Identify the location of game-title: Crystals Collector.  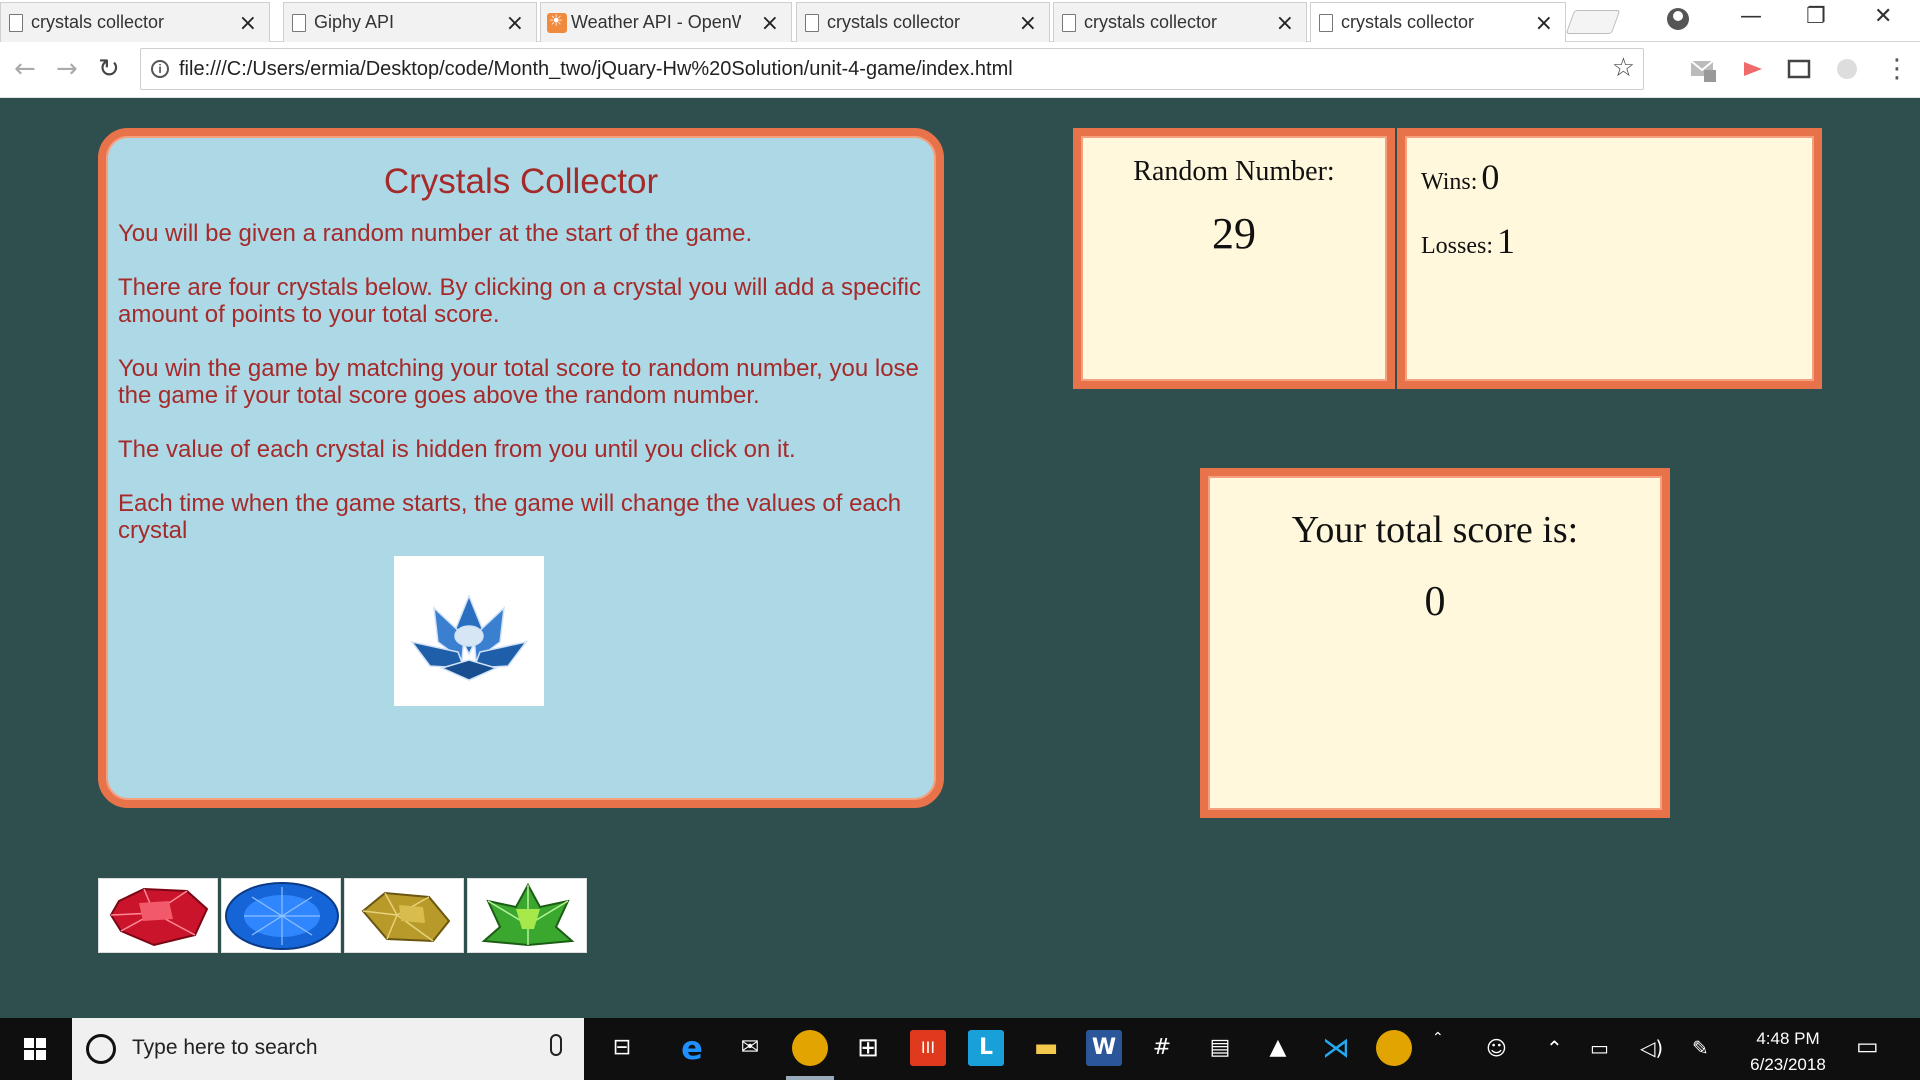
(521, 181).